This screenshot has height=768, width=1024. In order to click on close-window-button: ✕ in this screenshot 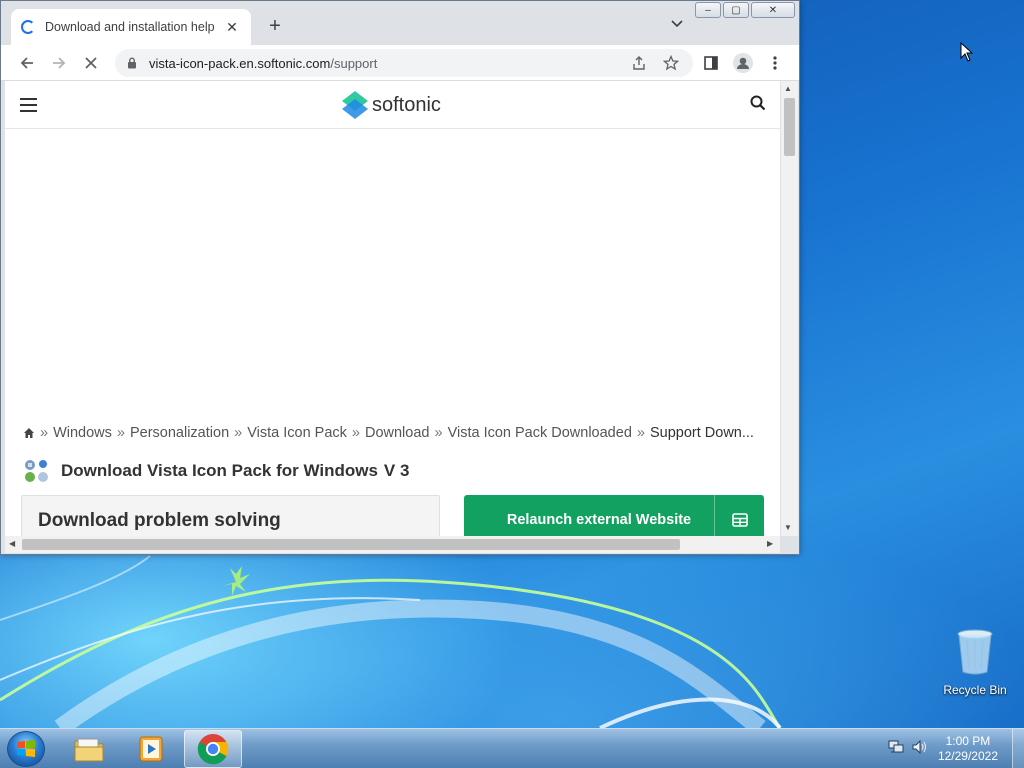, I will do `click(773, 10)`.